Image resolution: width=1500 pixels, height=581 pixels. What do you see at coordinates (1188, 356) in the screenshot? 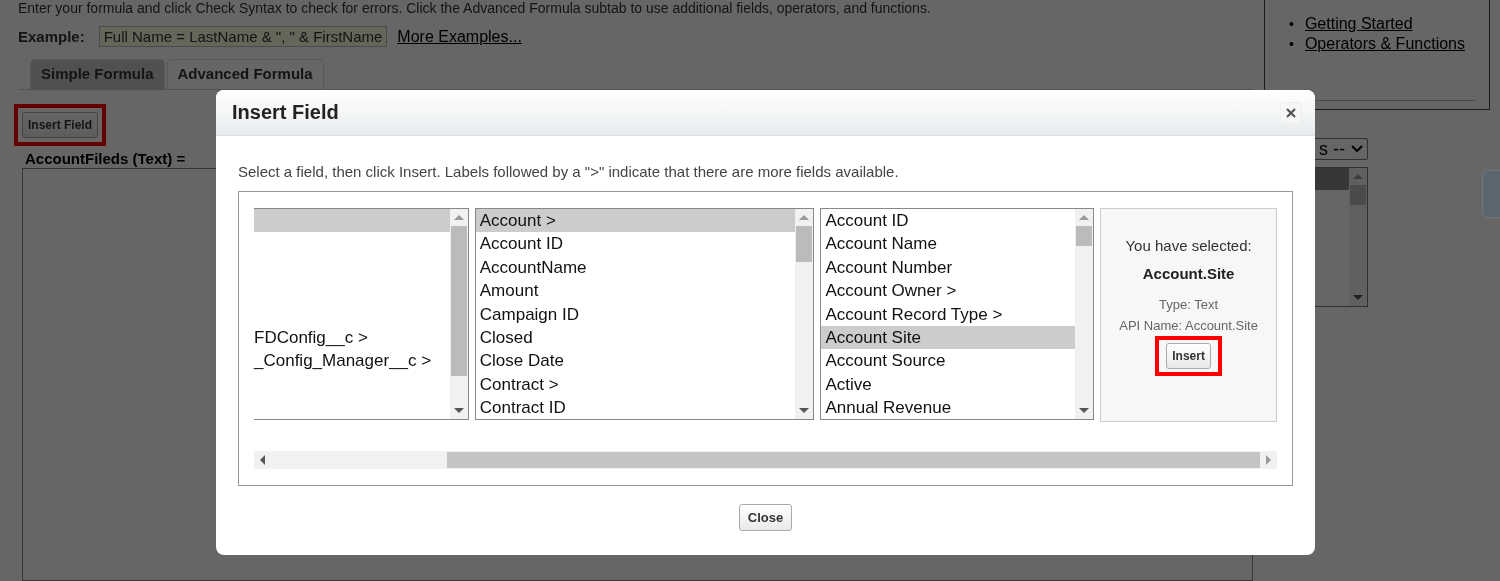
I see `insert-button: Insert` at bounding box center [1188, 356].